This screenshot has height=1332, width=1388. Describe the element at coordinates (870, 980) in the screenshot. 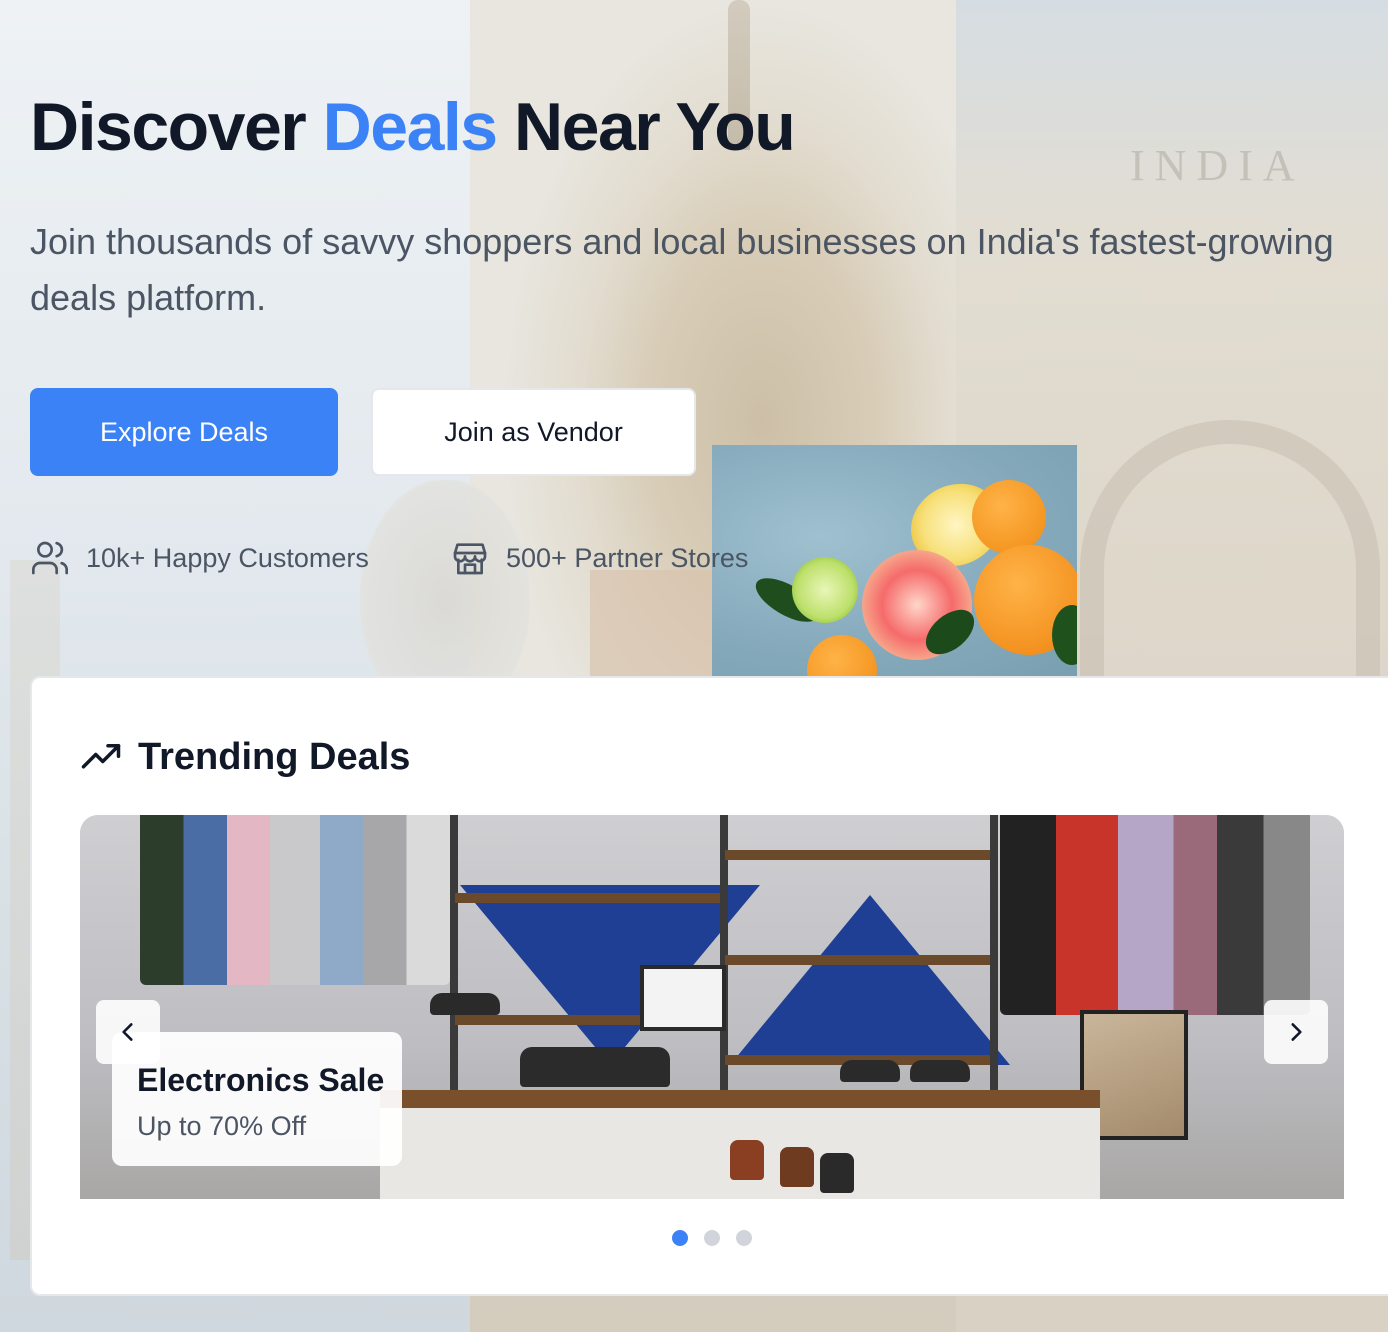

I see `wall-pattern` at that location.